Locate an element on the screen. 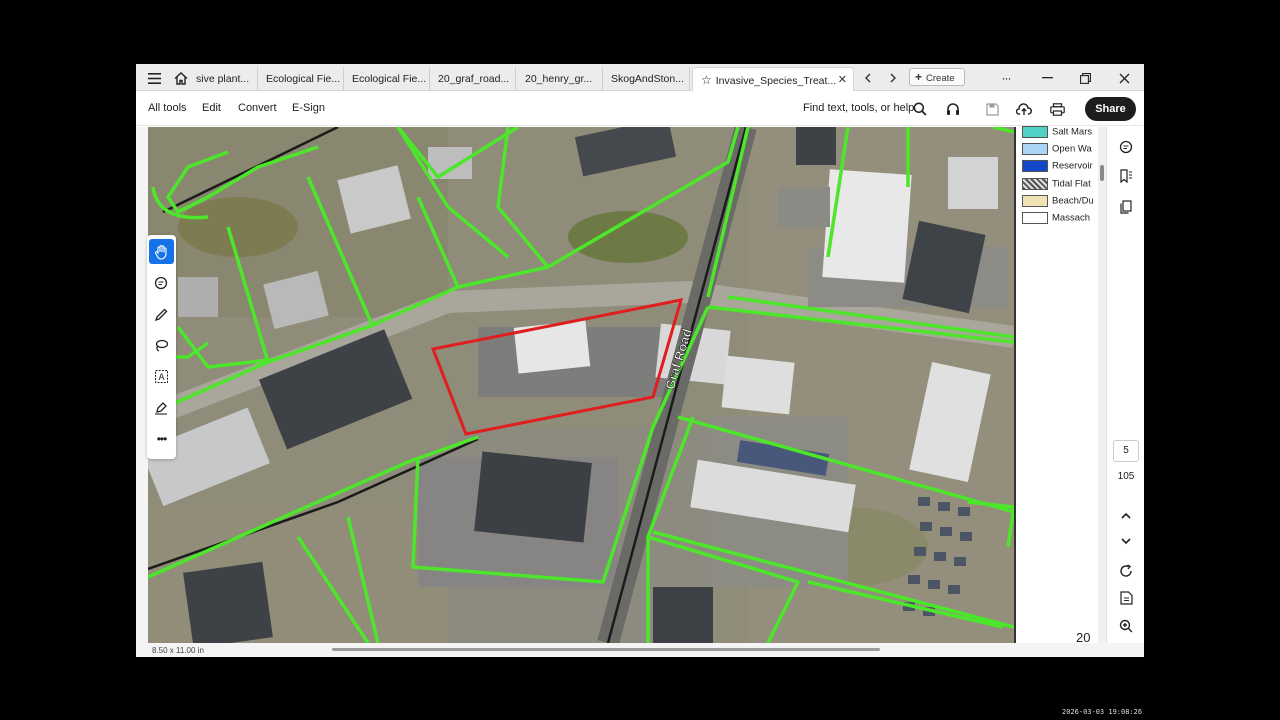 The image size is (1280, 720). legend-item: Beach/Du is located at coordinates (1058, 201).